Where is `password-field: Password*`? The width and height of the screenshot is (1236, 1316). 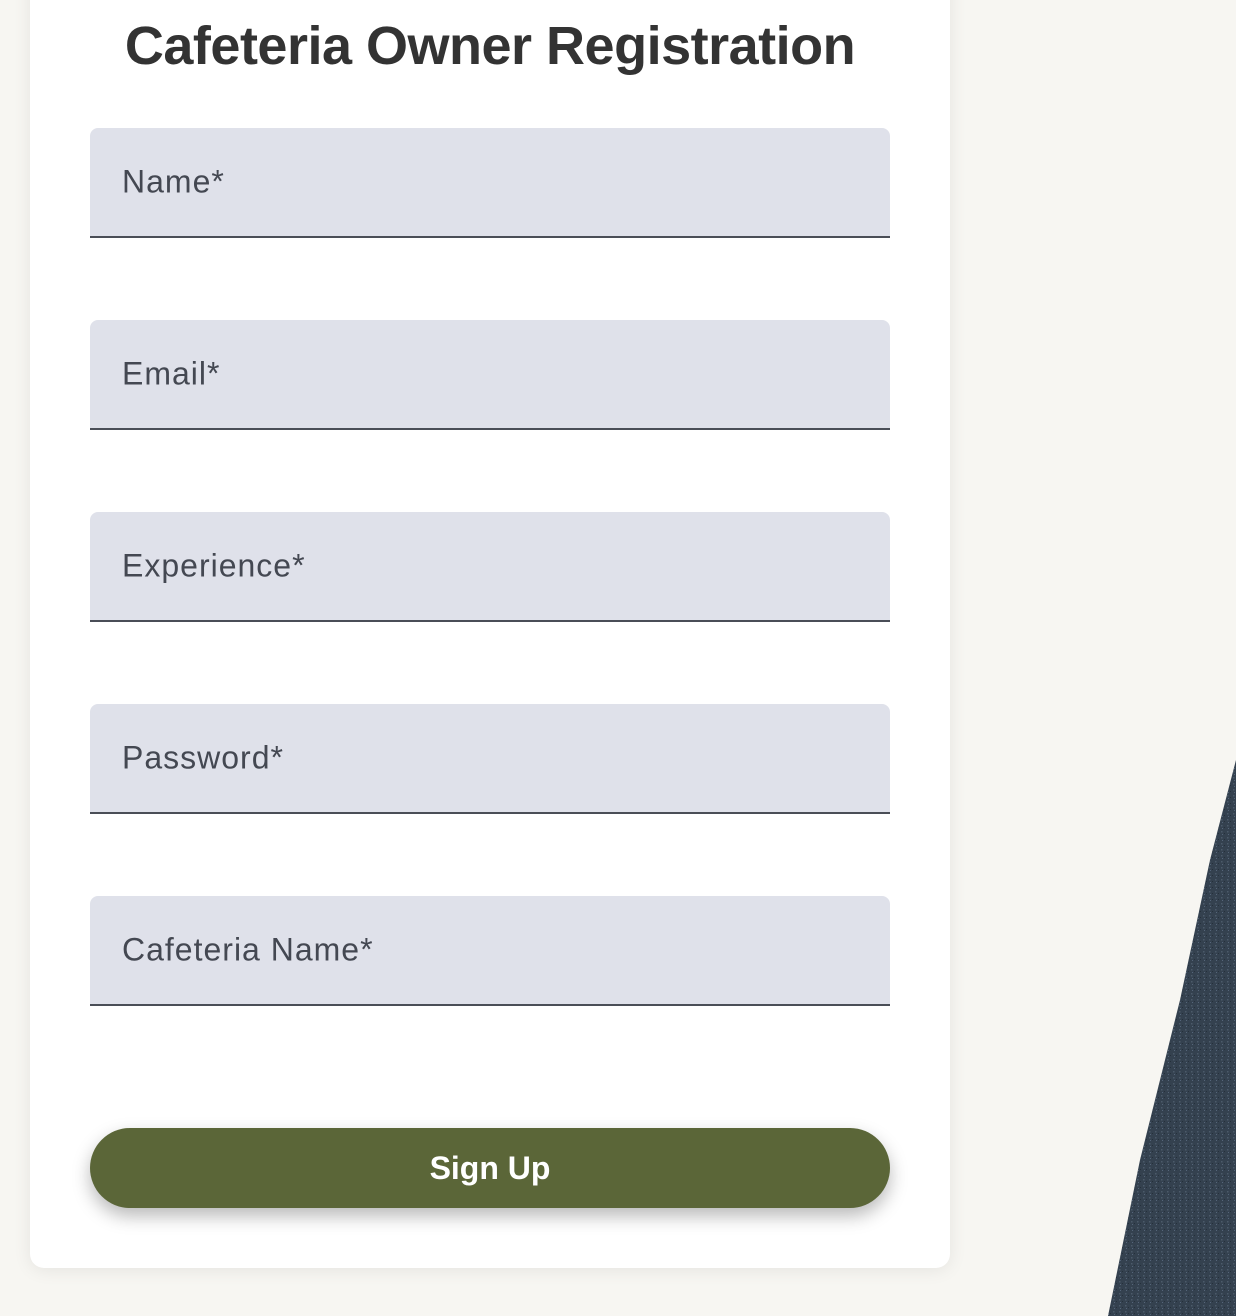
password-field: Password* is located at coordinates (490, 759).